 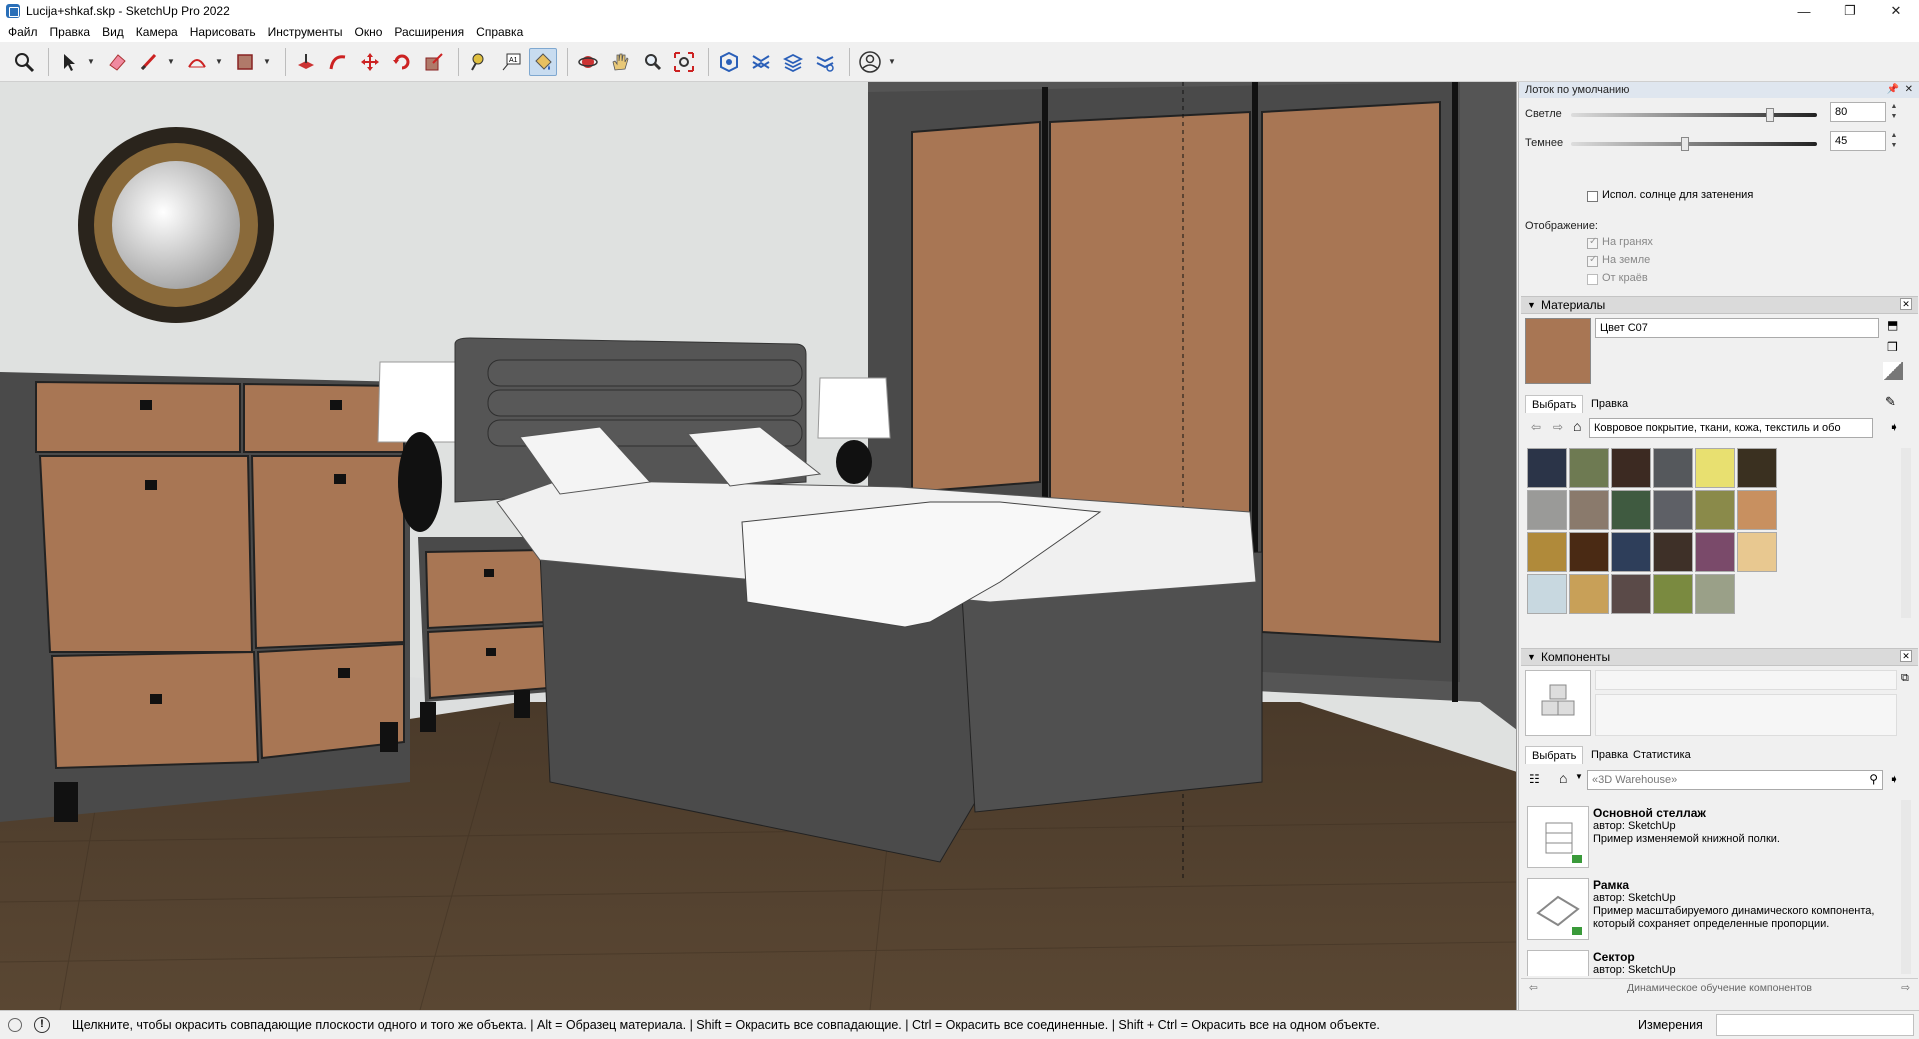 I want to click on footer-back-icon: ⇦, so click(x=1533, y=988).